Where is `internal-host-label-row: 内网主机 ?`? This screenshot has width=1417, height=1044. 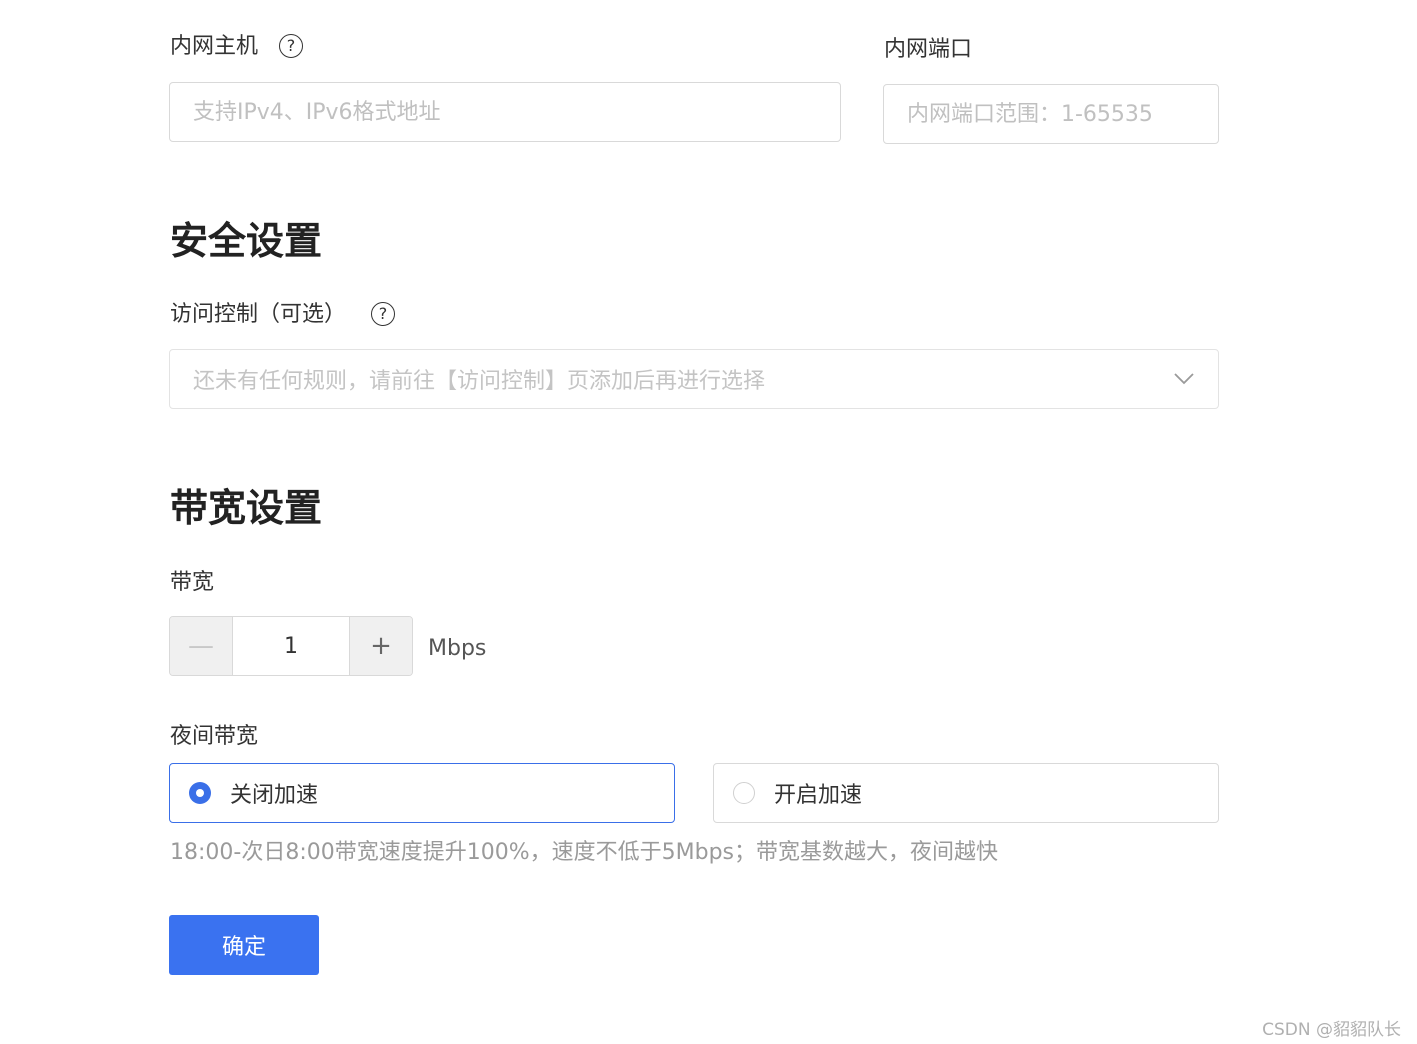
internal-host-label-row: 内网主机 ? is located at coordinates (237, 47).